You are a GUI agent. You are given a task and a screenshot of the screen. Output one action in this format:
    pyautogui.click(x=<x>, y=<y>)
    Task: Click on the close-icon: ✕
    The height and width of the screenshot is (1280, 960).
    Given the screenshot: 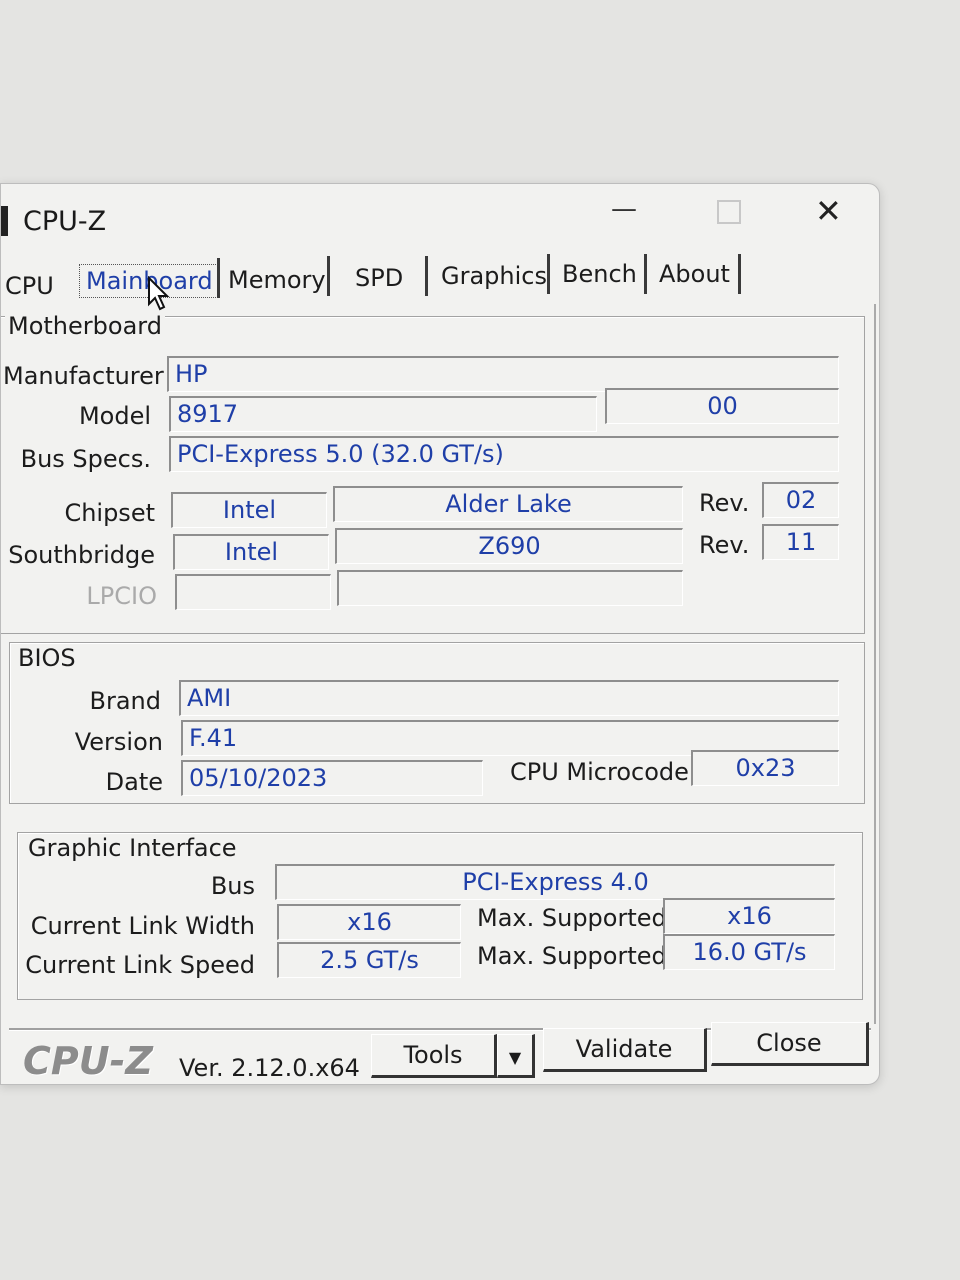 What is the action you would take?
    pyautogui.click(x=828, y=211)
    